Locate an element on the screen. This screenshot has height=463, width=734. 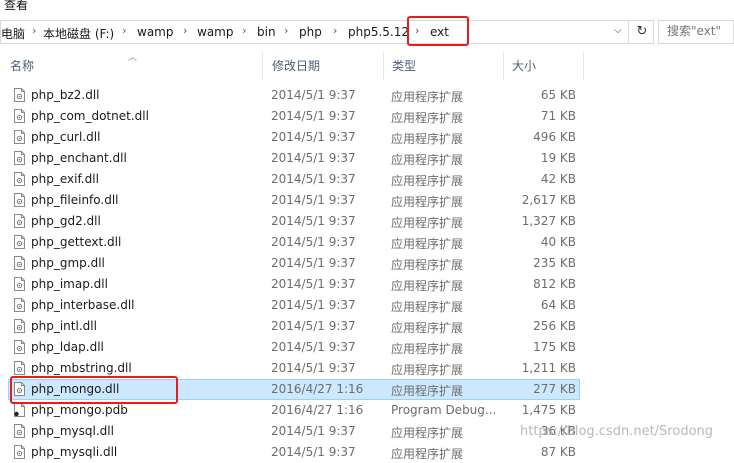
file-name: php_mongo.pdb is located at coordinates (79, 410).